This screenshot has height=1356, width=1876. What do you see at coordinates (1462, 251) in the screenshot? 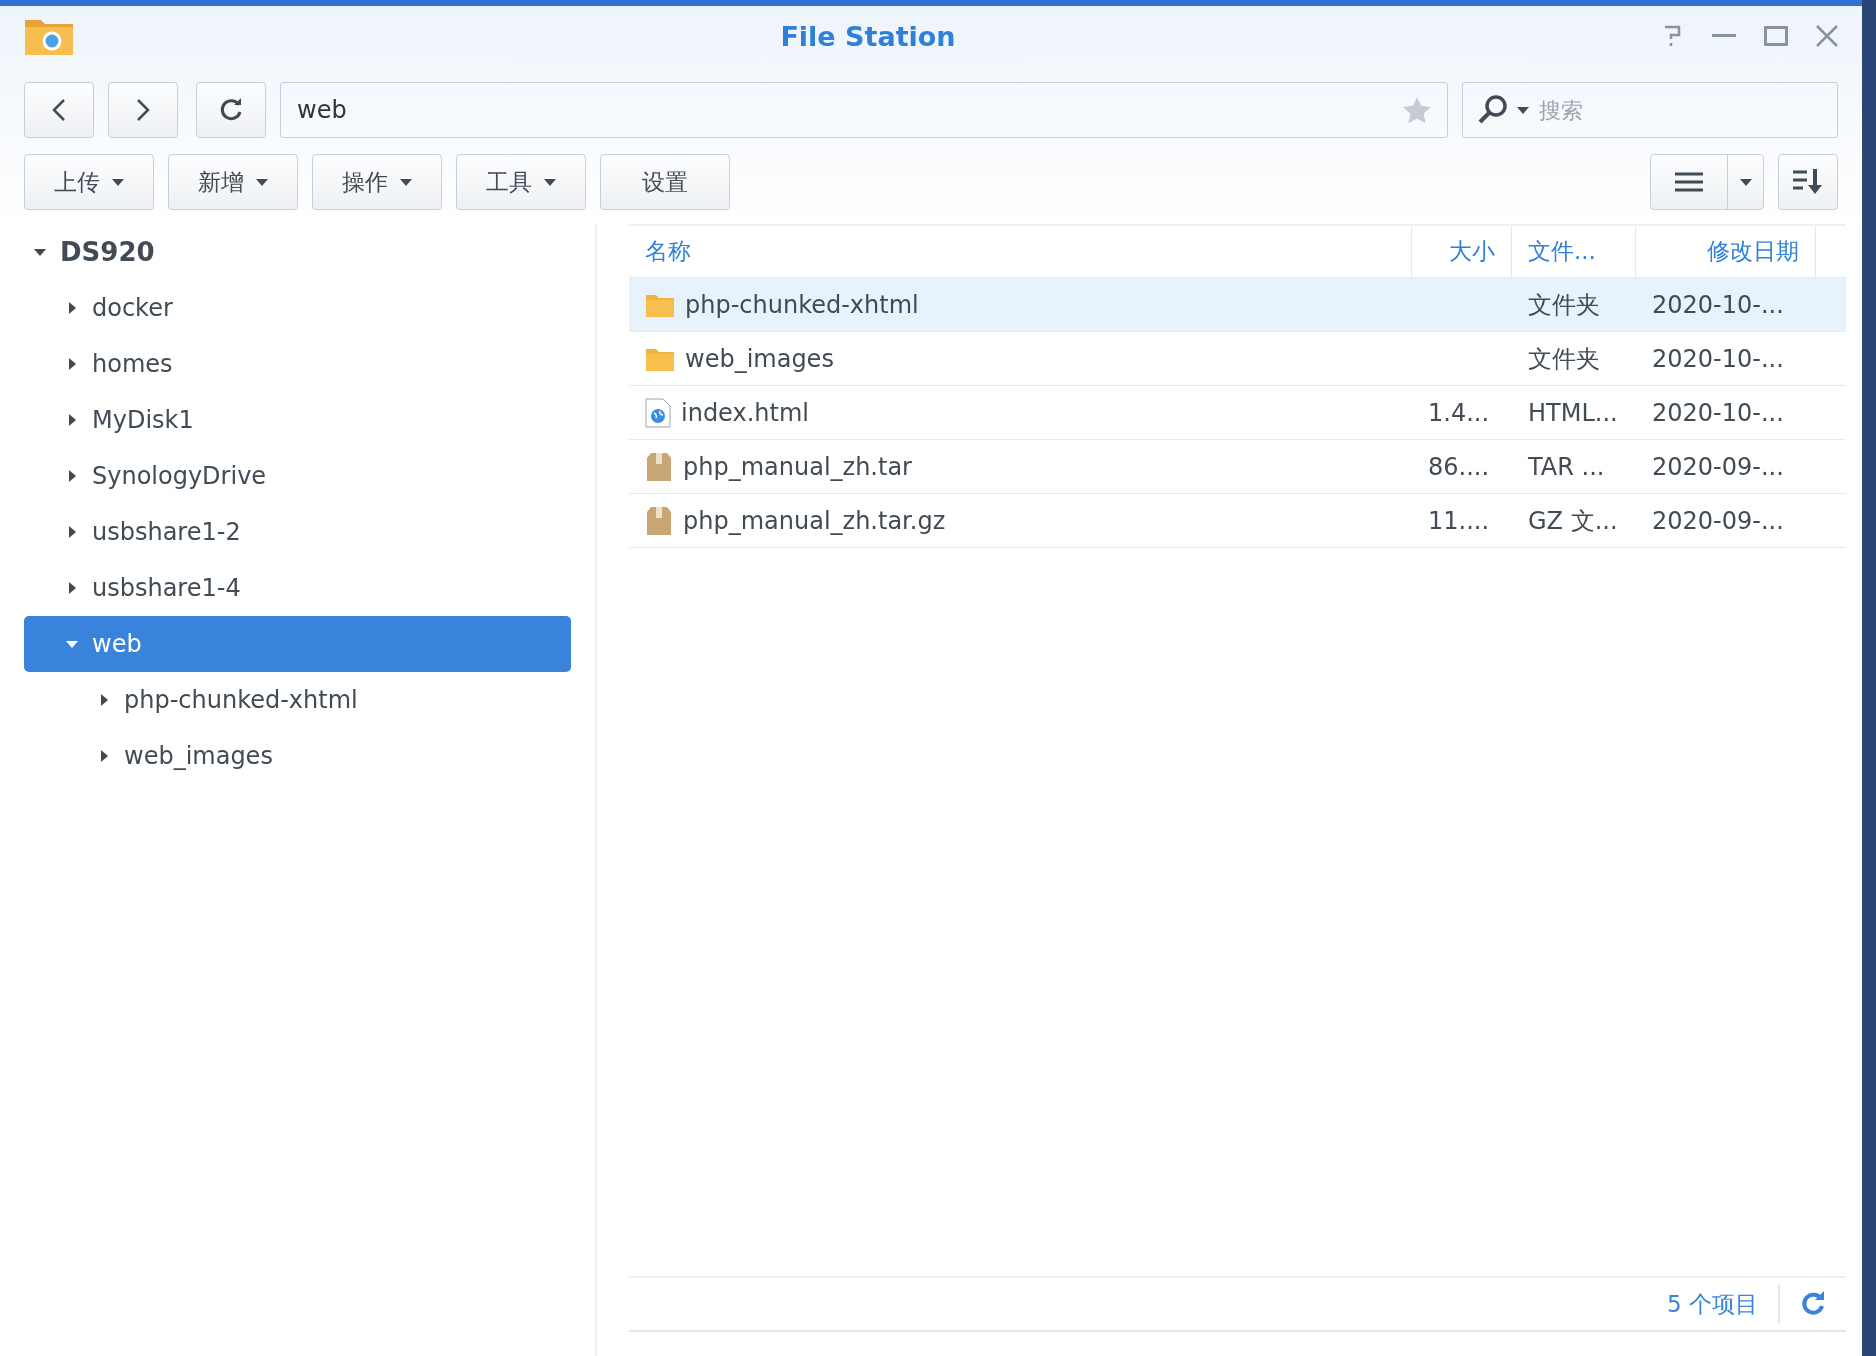
I see `column-header: 大小` at bounding box center [1462, 251].